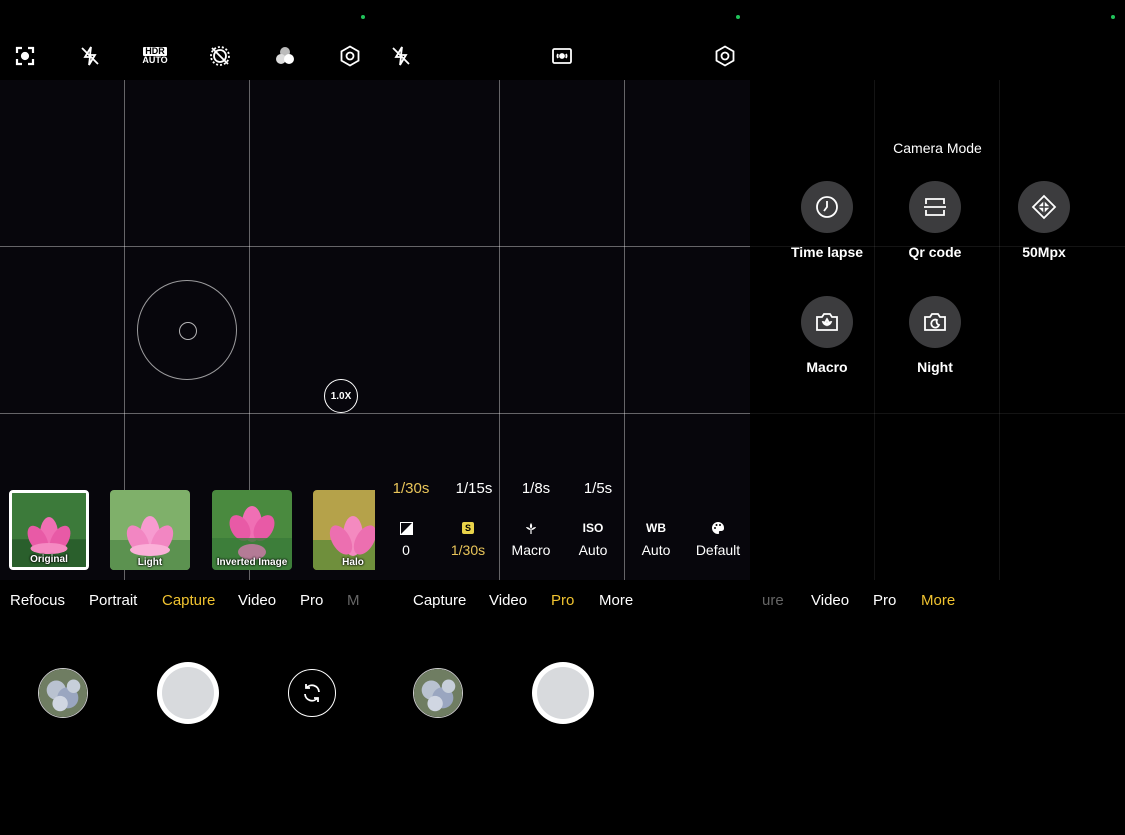  I want to click on mode-bar: Refocus Portrait Capture Video Pro M, so click(187, 603).